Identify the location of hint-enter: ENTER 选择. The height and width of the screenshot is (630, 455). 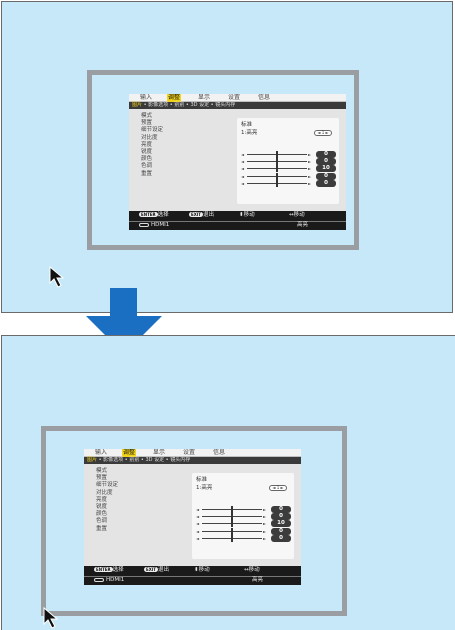
(109, 570).